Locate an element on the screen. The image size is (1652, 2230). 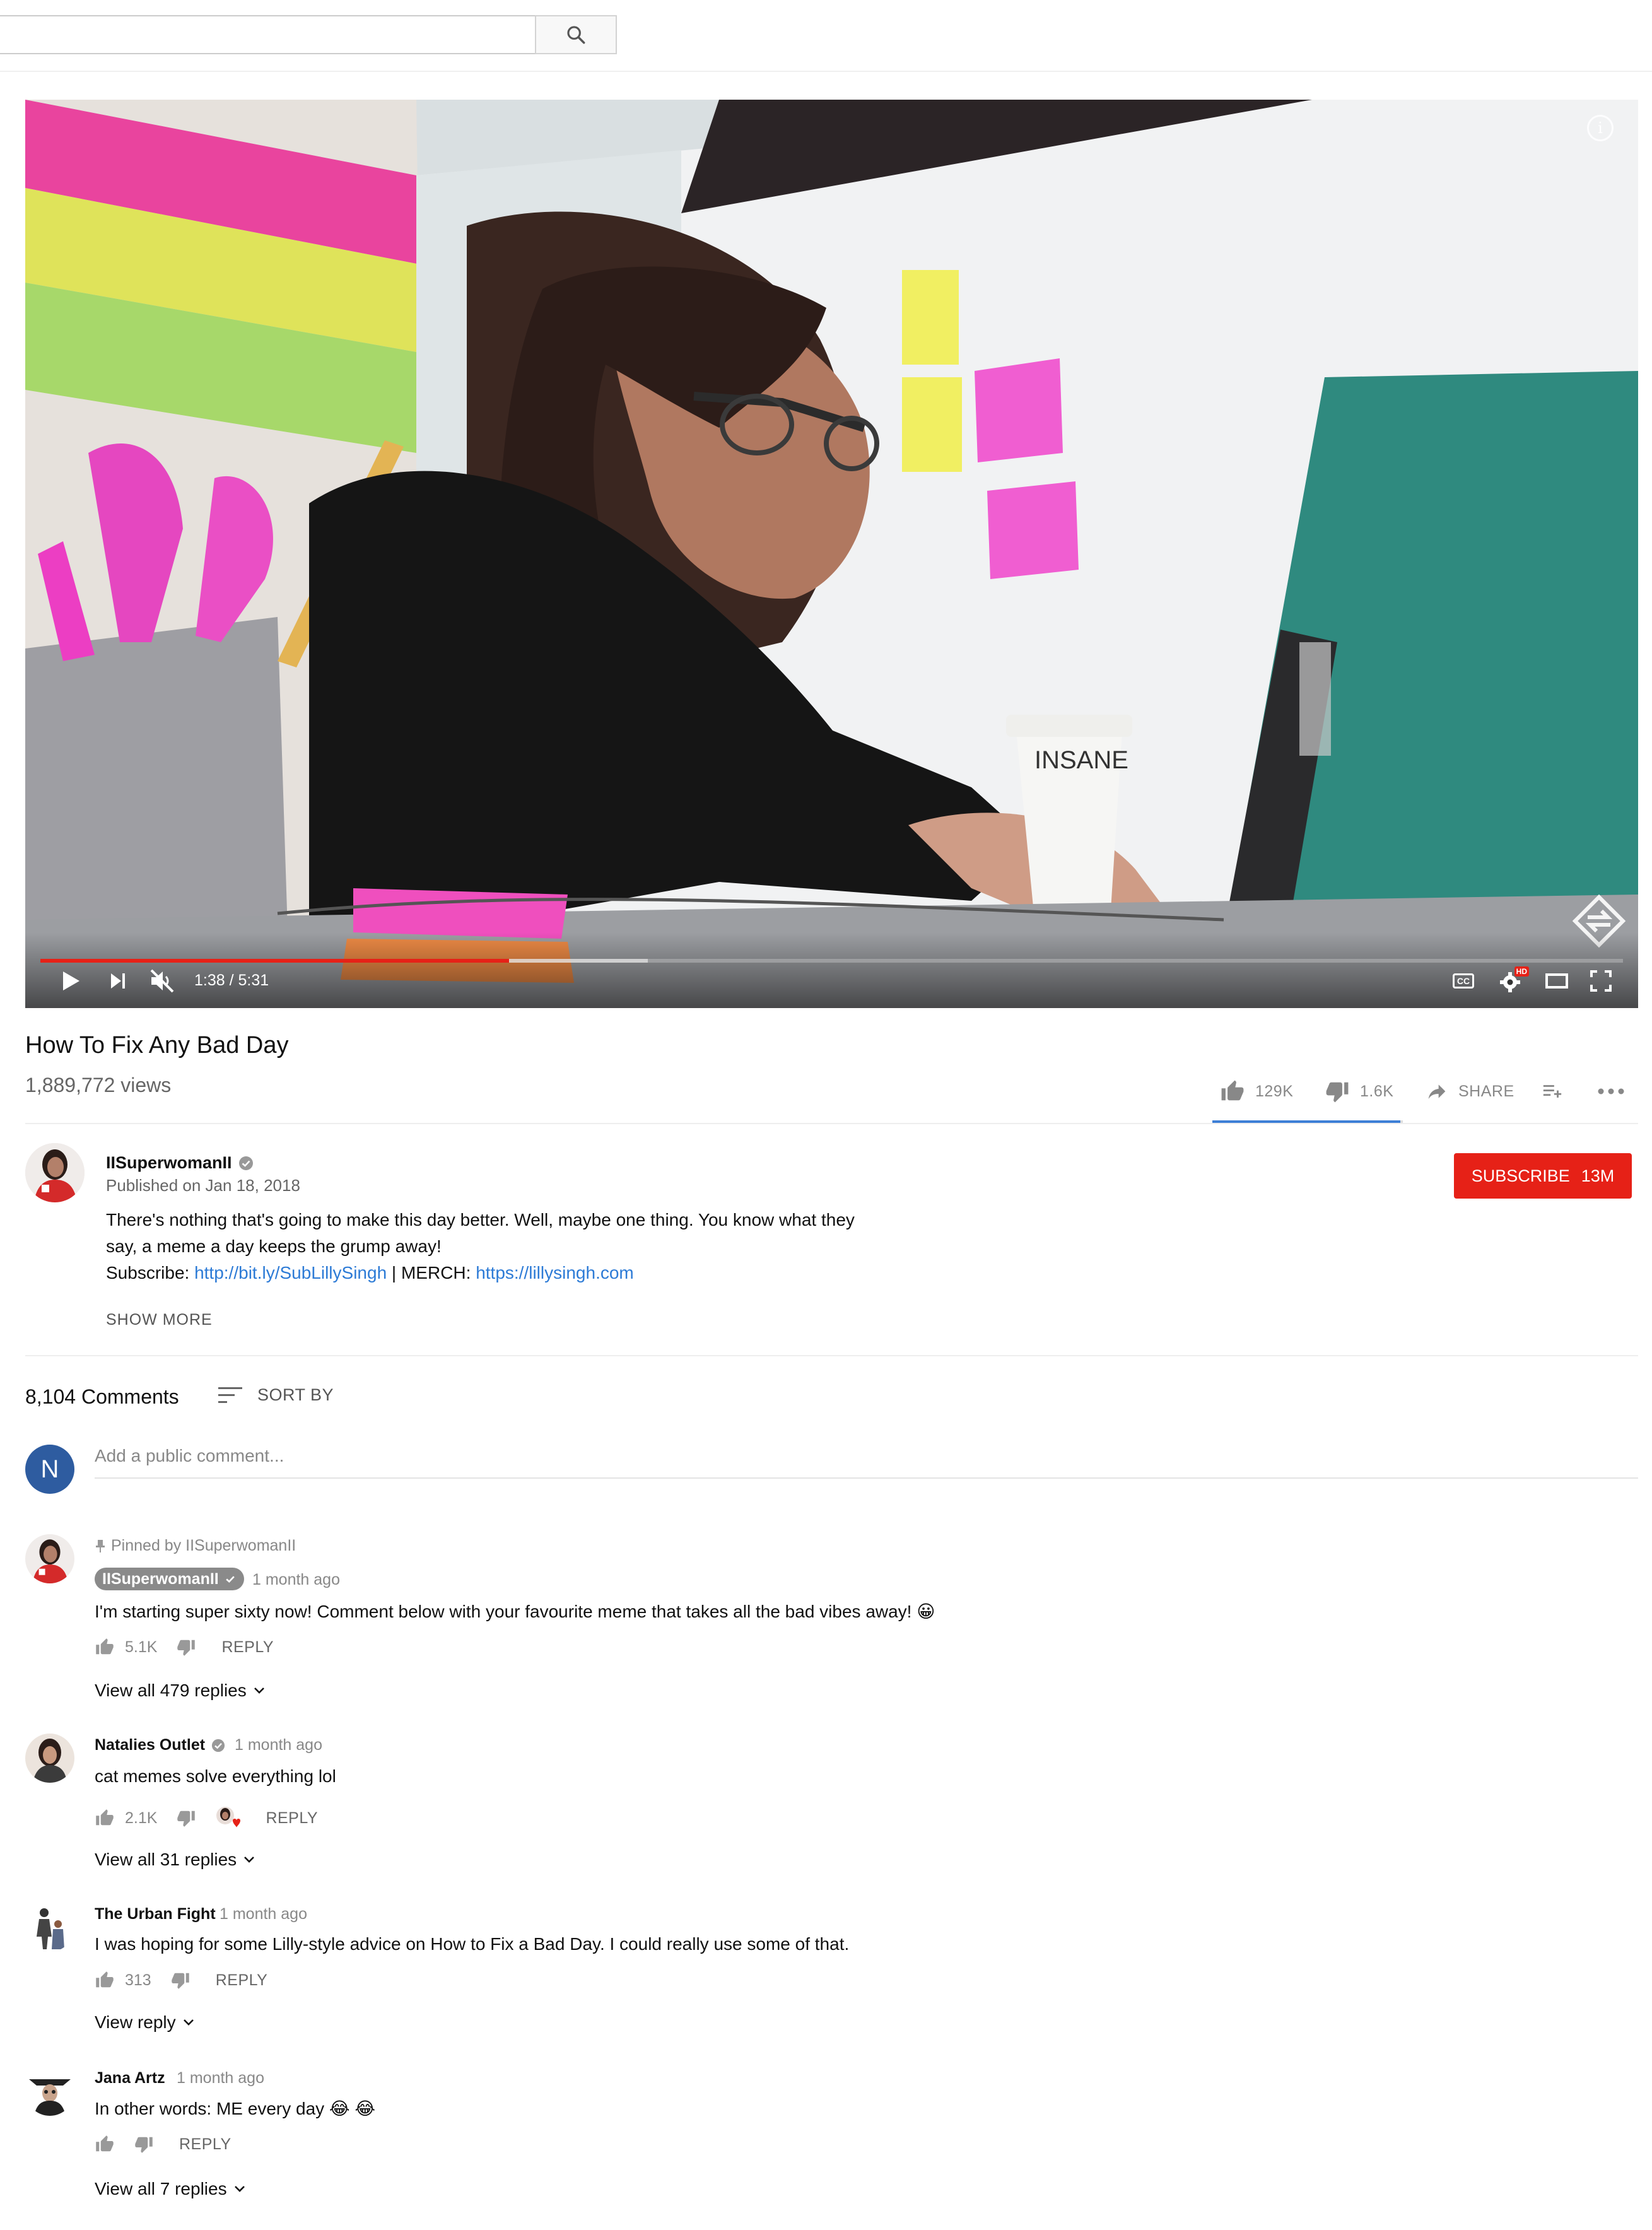
publish-date: Published on Jan 18, 2018 is located at coordinates (203, 1185).